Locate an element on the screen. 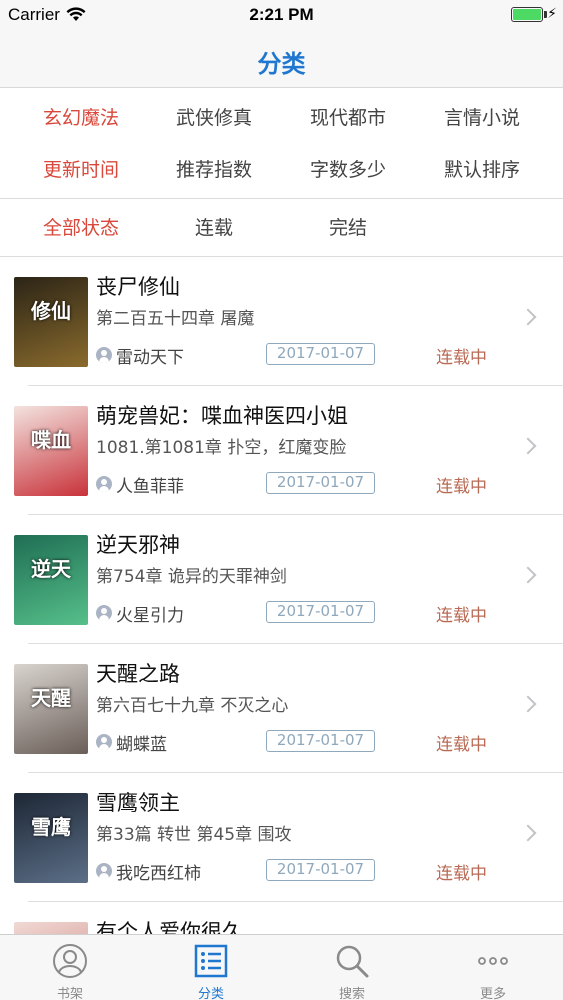 The height and width of the screenshot is (1000, 563). filter-state-all: 全部状态 is located at coordinates (81, 228).